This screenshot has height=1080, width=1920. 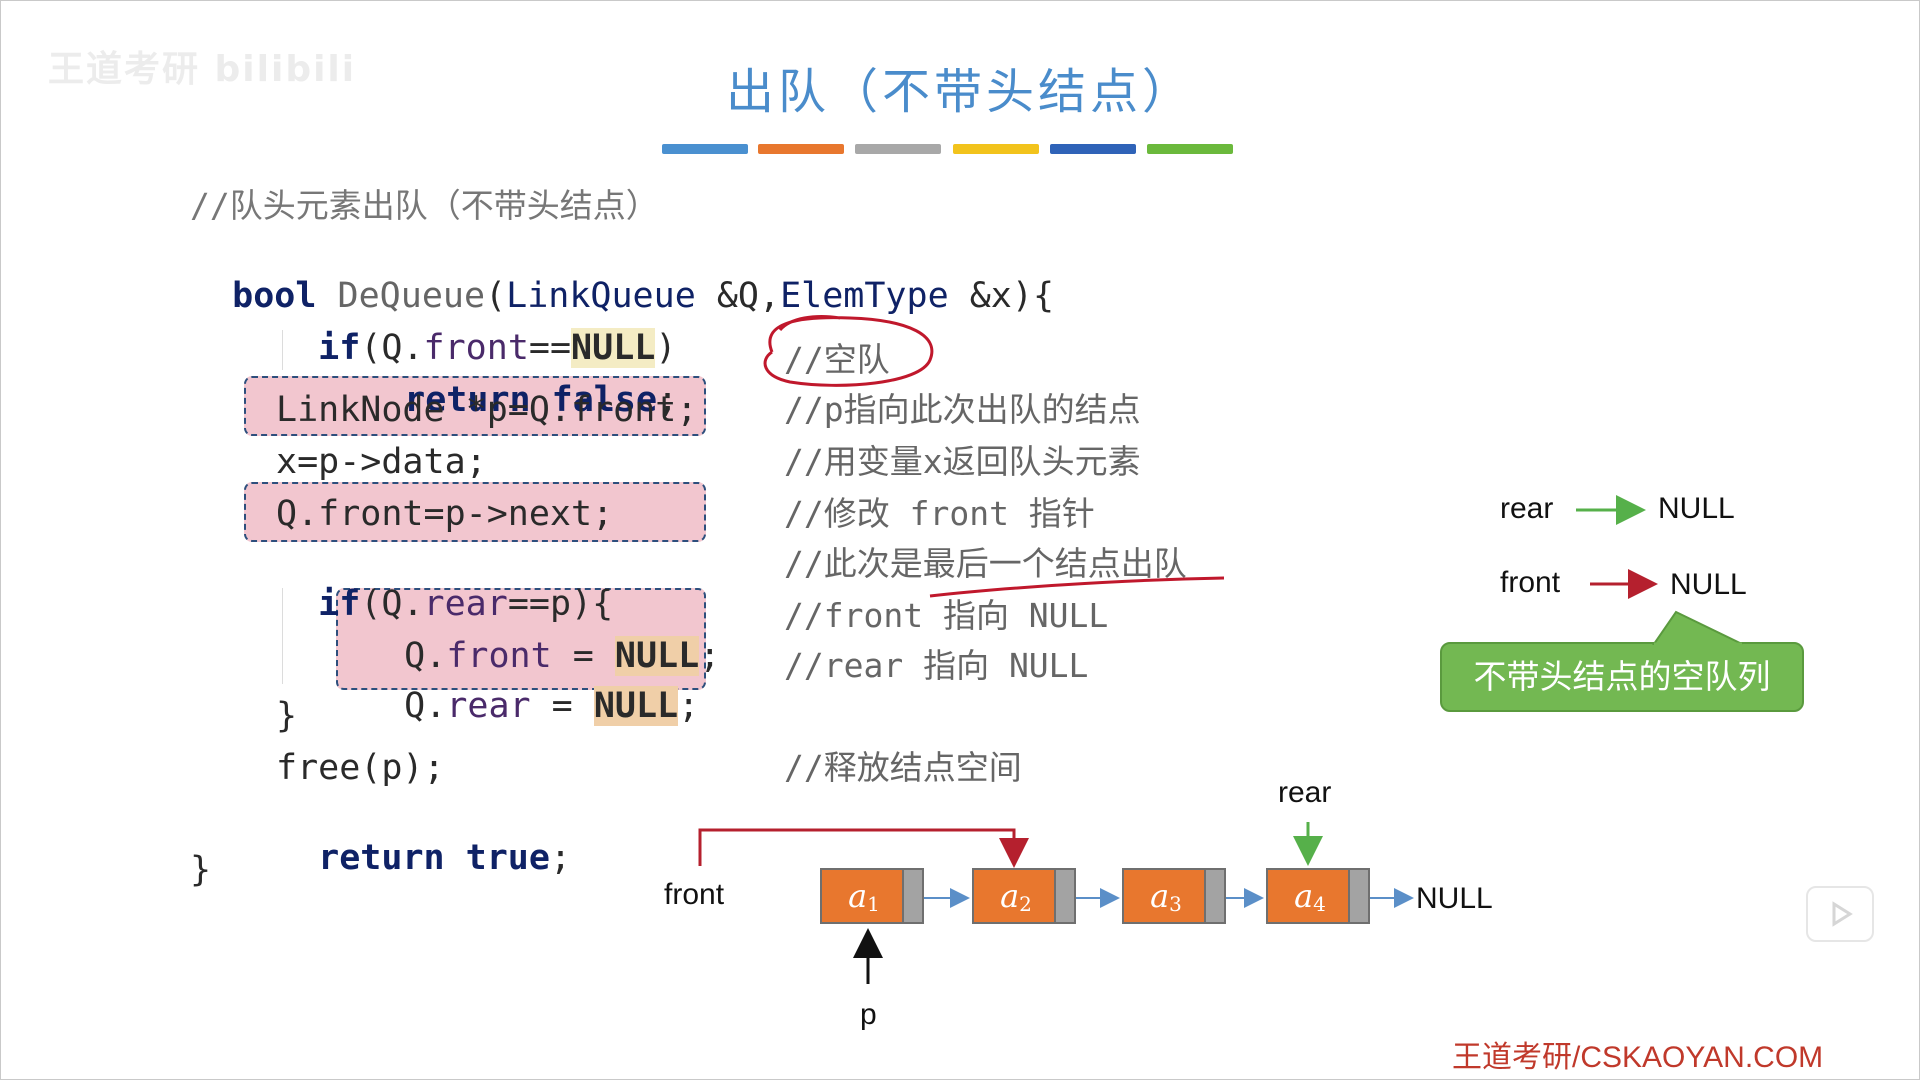 I want to click on front-pointer-arrow, so click(x=863, y=848).